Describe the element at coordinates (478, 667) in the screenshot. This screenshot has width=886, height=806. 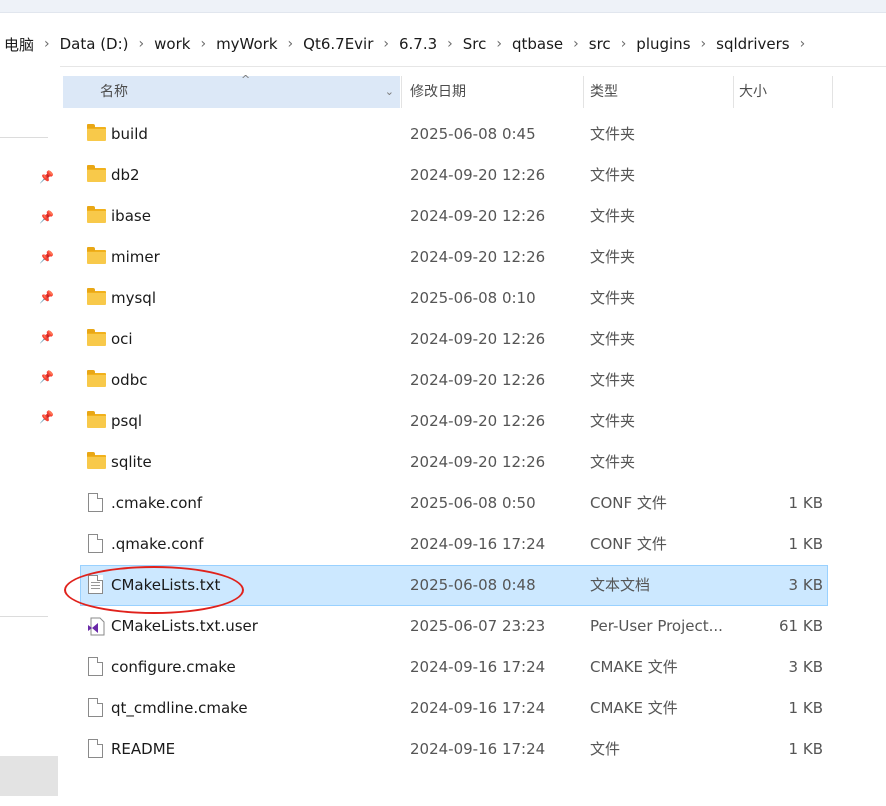
I see `file-date: 2024-09-16 17:24` at that location.